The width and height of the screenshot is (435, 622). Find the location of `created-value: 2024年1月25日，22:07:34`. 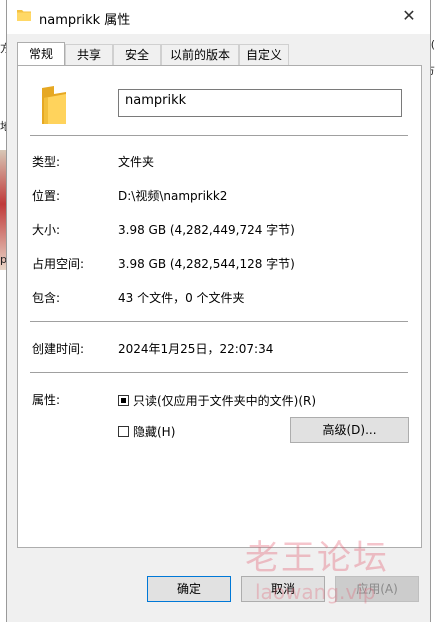

created-value: 2024年1月25日，22:07:34 is located at coordinates (196, 349).